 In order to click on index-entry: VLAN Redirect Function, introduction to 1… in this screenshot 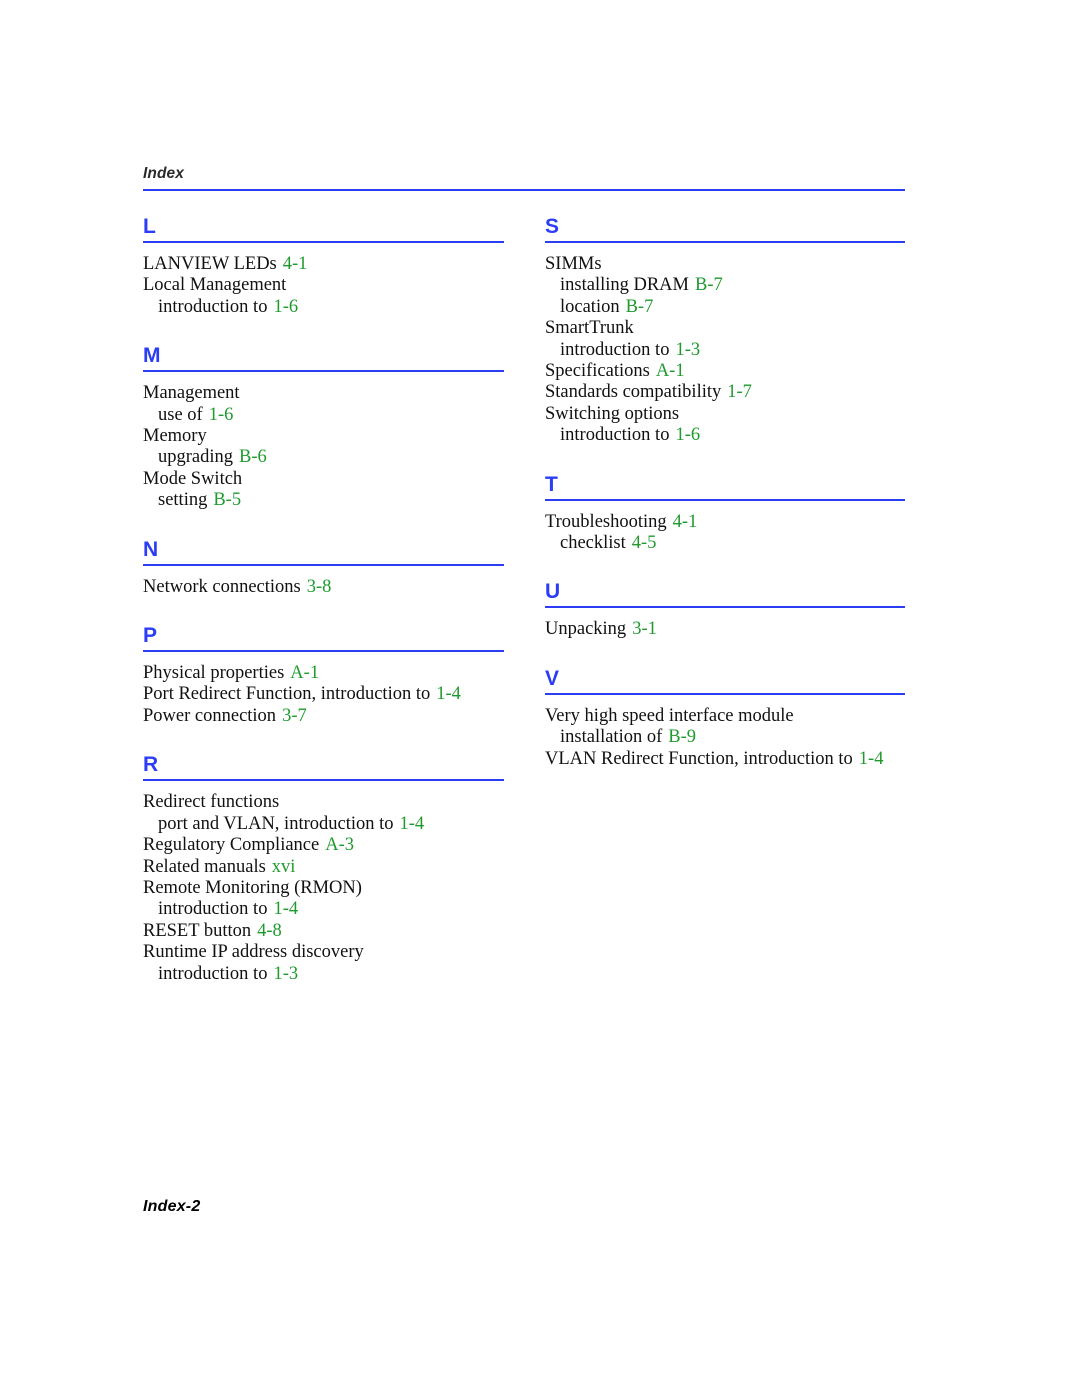, I will do `click(725, 759)`.